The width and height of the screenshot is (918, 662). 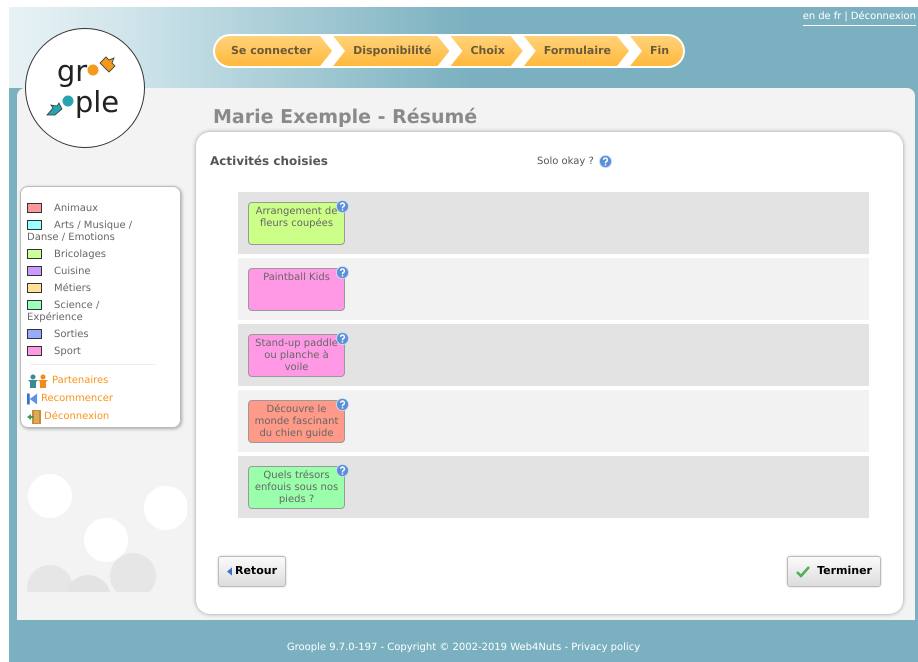 What do you see at coordinates (883, 16) in the screenshot?
I see `logout-link: Déconnexion` at bounding box center [883, 16].